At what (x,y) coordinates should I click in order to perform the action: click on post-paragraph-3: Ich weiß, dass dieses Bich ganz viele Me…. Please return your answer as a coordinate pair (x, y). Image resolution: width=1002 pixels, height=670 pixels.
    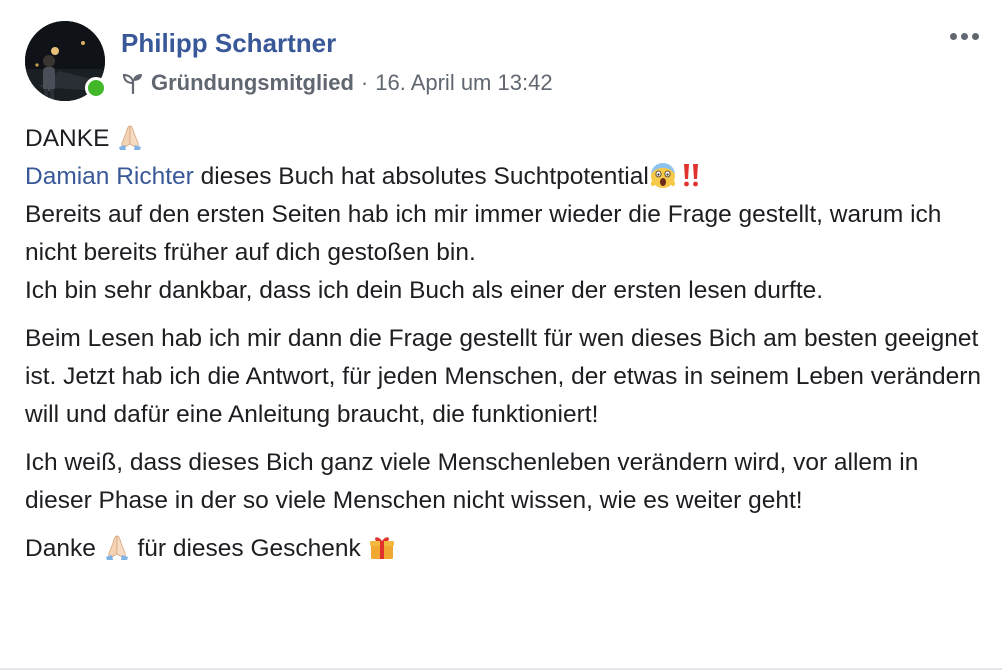
    Looking at the image, I should click on (472, 481).